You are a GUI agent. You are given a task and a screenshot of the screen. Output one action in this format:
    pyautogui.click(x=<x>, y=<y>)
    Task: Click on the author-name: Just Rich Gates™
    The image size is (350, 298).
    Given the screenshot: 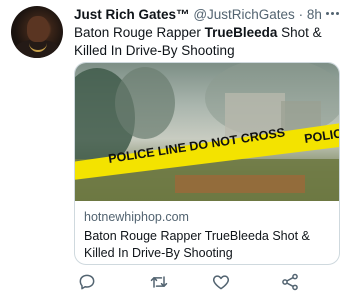 What is the action you would take?
    pyautogui.click(x=132, y=14)
    